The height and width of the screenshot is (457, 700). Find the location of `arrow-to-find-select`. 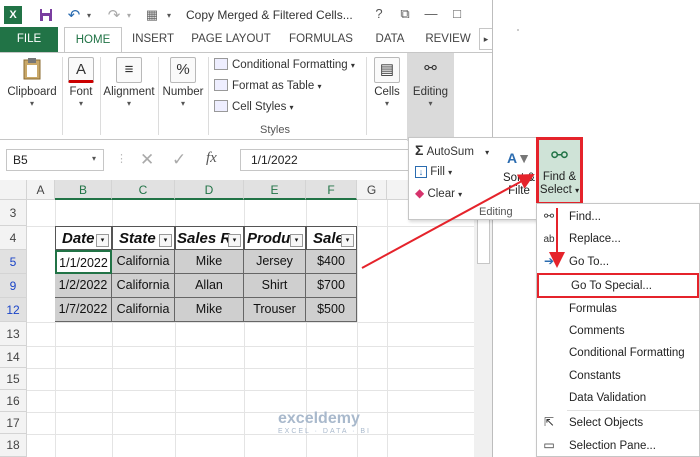

arrow-to-find-select is located at coordinates (448, 221).